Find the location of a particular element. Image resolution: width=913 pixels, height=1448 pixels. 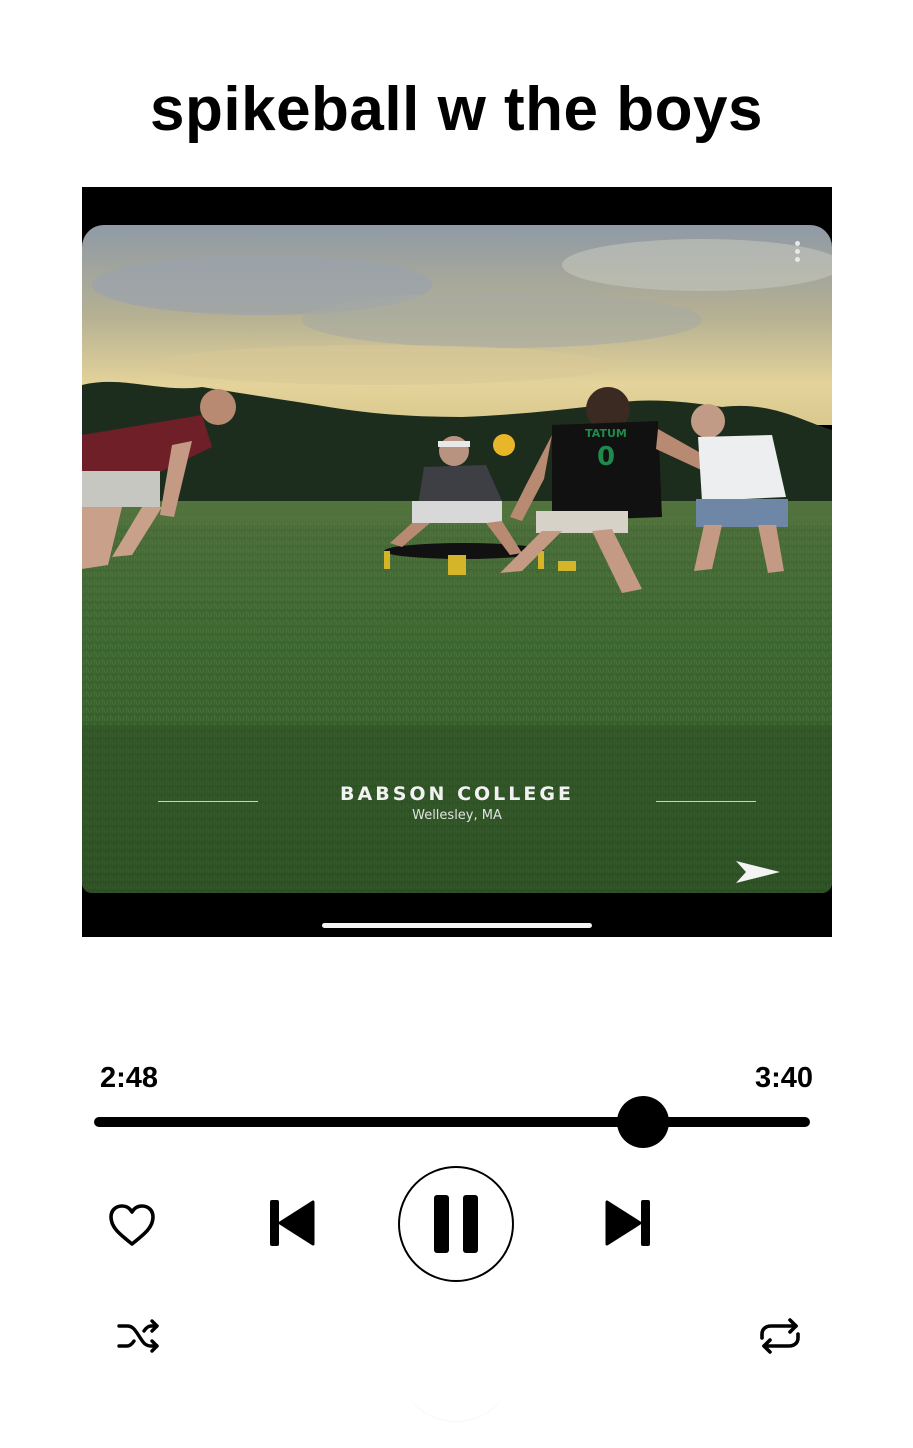

geofilter: BABSON COLLEGE Wellesley, MA is located at coordinates (457, 803).